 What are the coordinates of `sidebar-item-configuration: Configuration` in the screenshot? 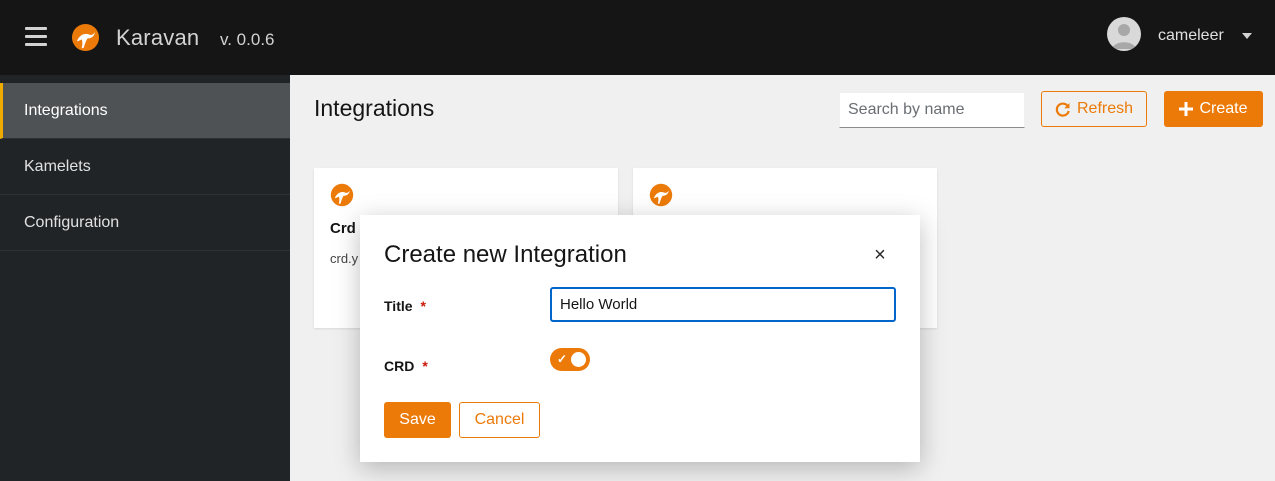 It's located at (145, 223).